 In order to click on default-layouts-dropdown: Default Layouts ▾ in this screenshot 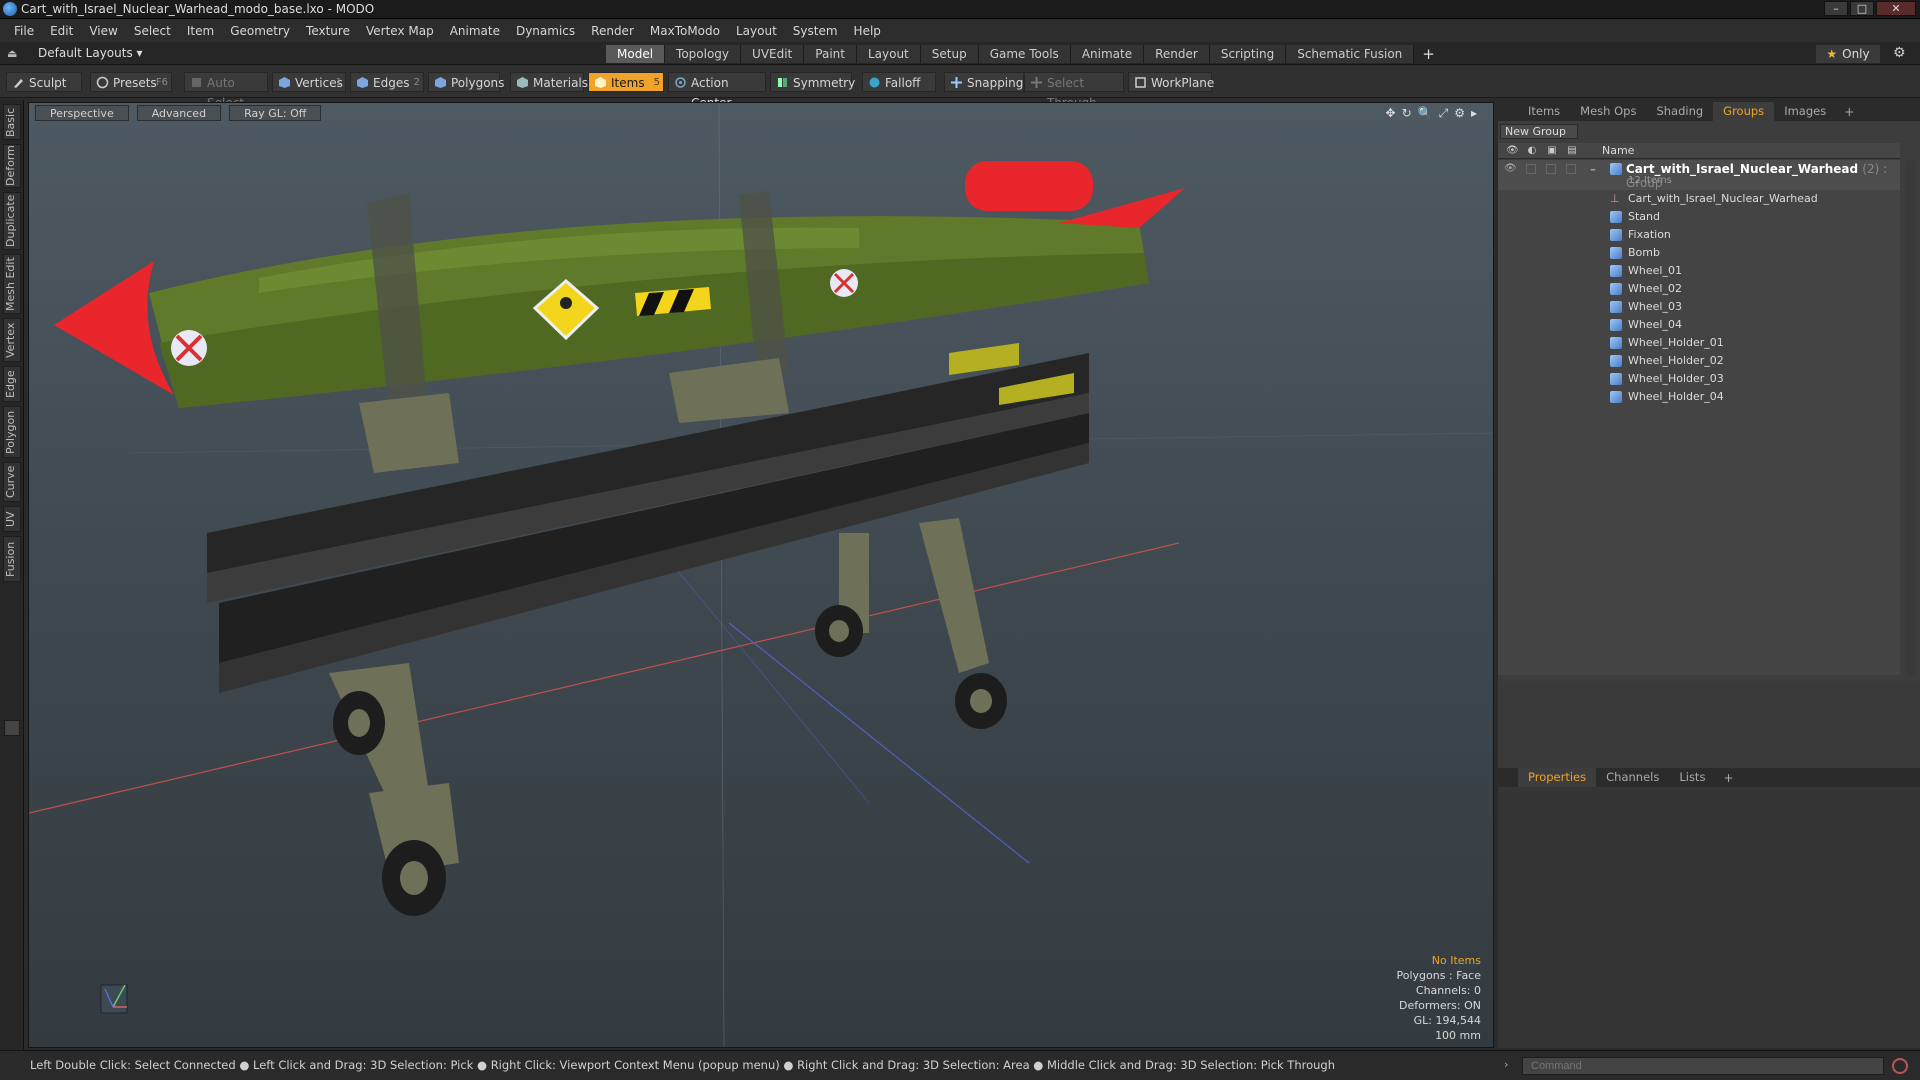, I will do `click(90, 53)`.